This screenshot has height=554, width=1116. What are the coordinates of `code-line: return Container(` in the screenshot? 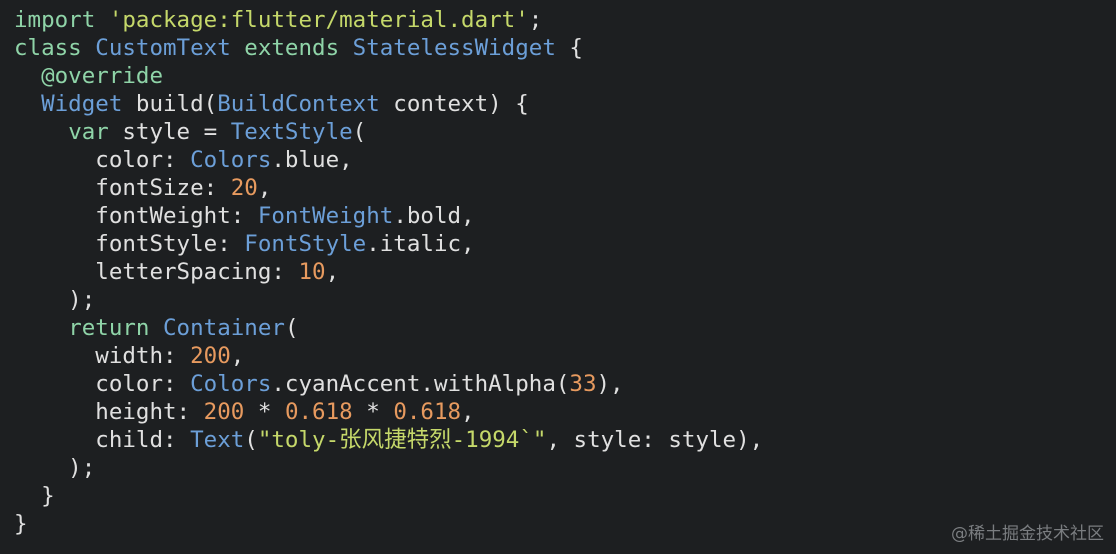 It's located at (388, 328).